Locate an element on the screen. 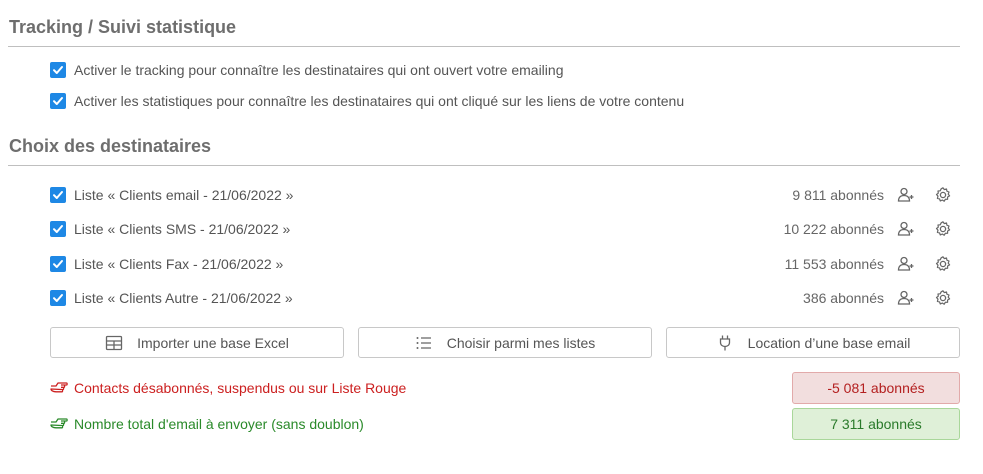  choose-lists-button: Choisir parmi mes listes is located at coordinates (505, 342).